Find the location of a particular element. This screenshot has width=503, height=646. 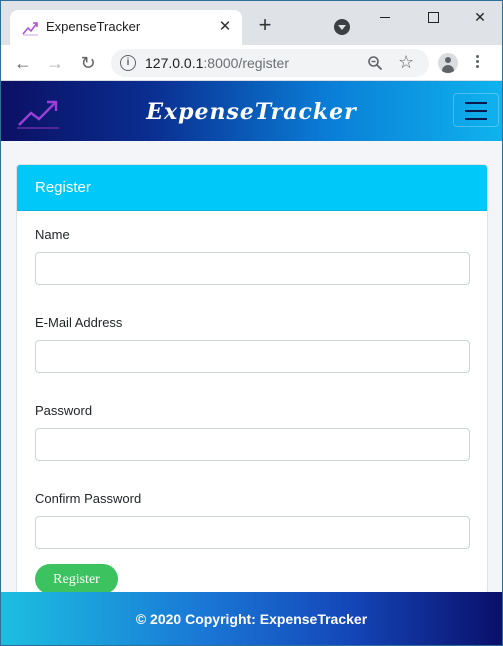

maximize-button is located at coordinates (433, 17).